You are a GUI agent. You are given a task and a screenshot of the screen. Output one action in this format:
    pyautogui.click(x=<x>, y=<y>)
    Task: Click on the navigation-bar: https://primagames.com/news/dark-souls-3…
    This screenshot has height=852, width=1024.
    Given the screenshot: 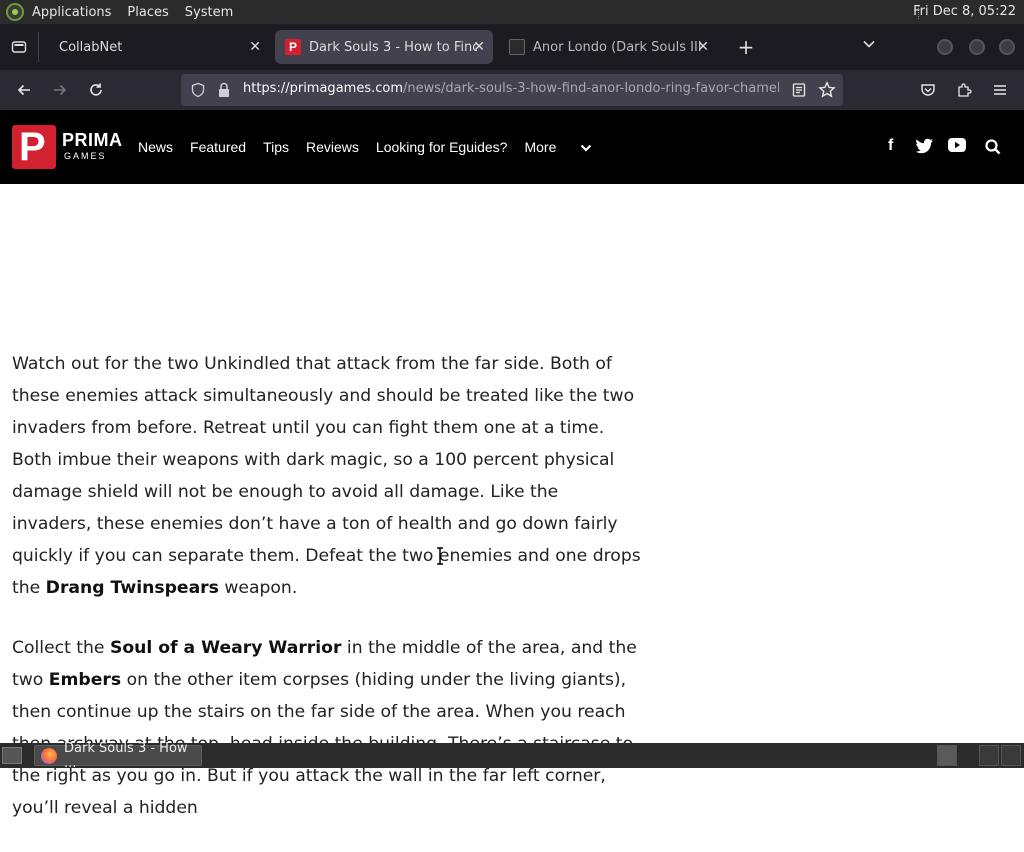 What is the action you would take?
    pyautogui.click(x=512, y=90)
    